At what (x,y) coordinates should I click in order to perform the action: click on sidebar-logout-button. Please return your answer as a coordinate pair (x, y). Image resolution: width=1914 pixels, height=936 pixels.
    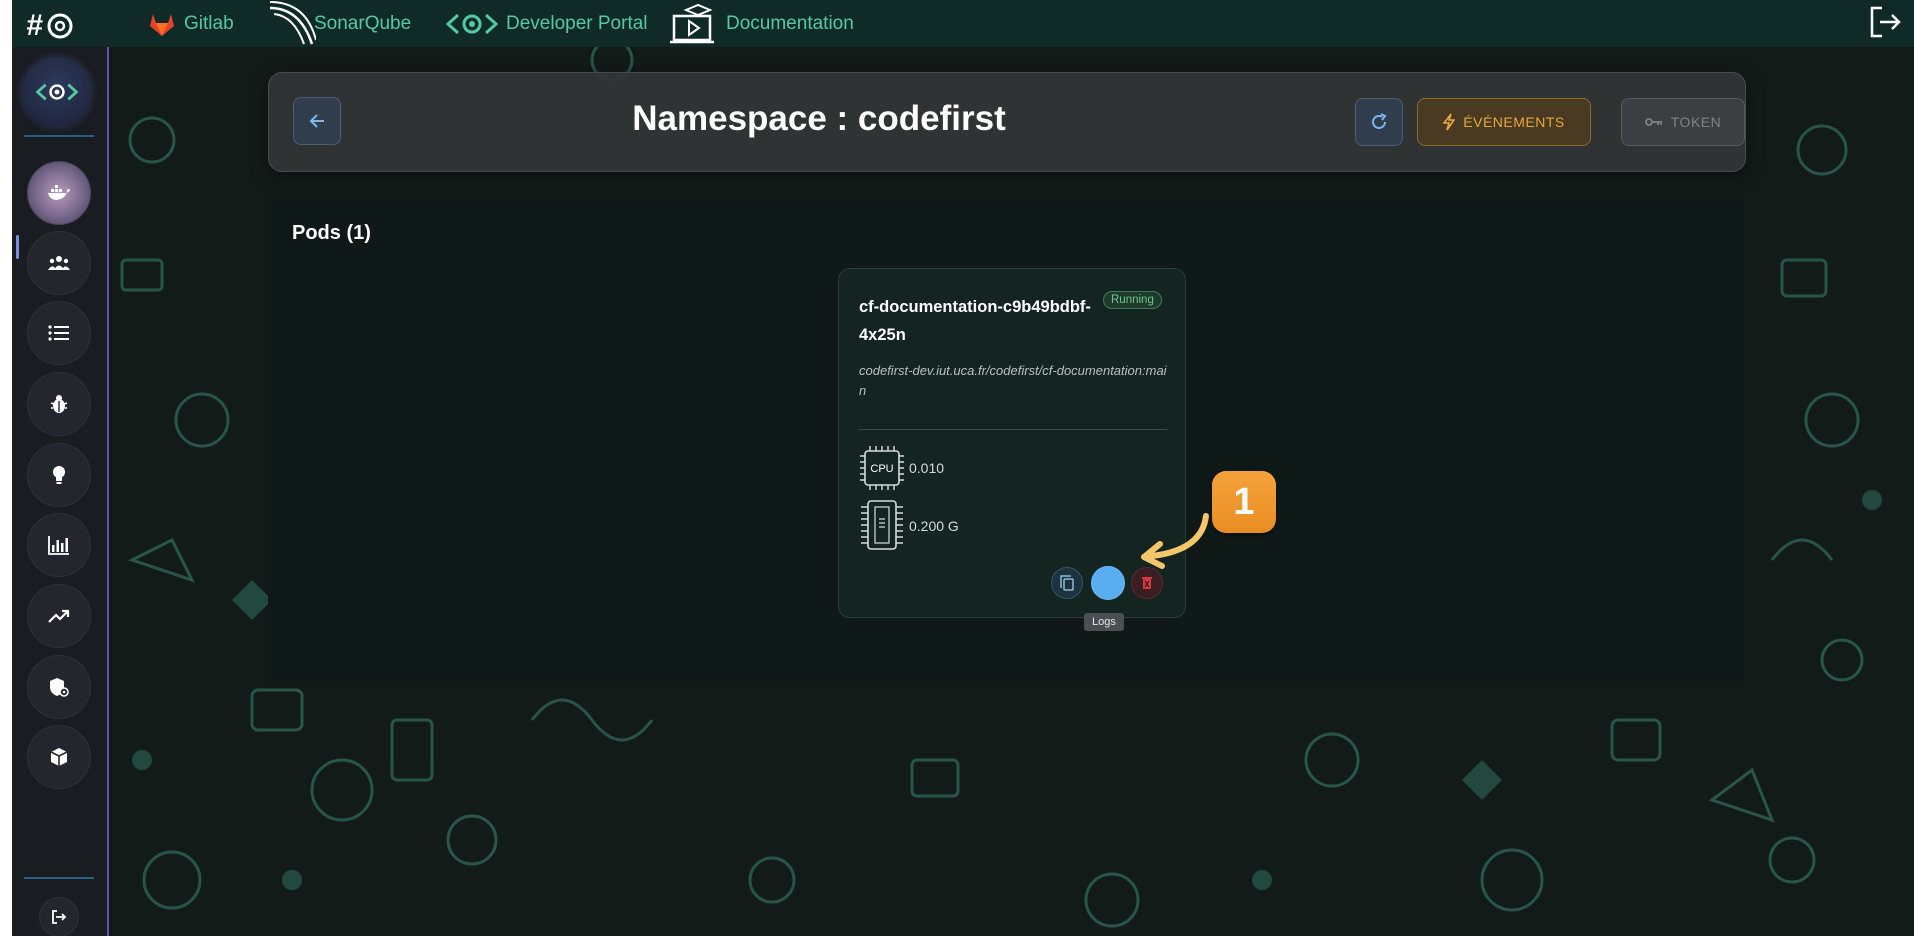
    Looking at the image, I should click on (59, 916).